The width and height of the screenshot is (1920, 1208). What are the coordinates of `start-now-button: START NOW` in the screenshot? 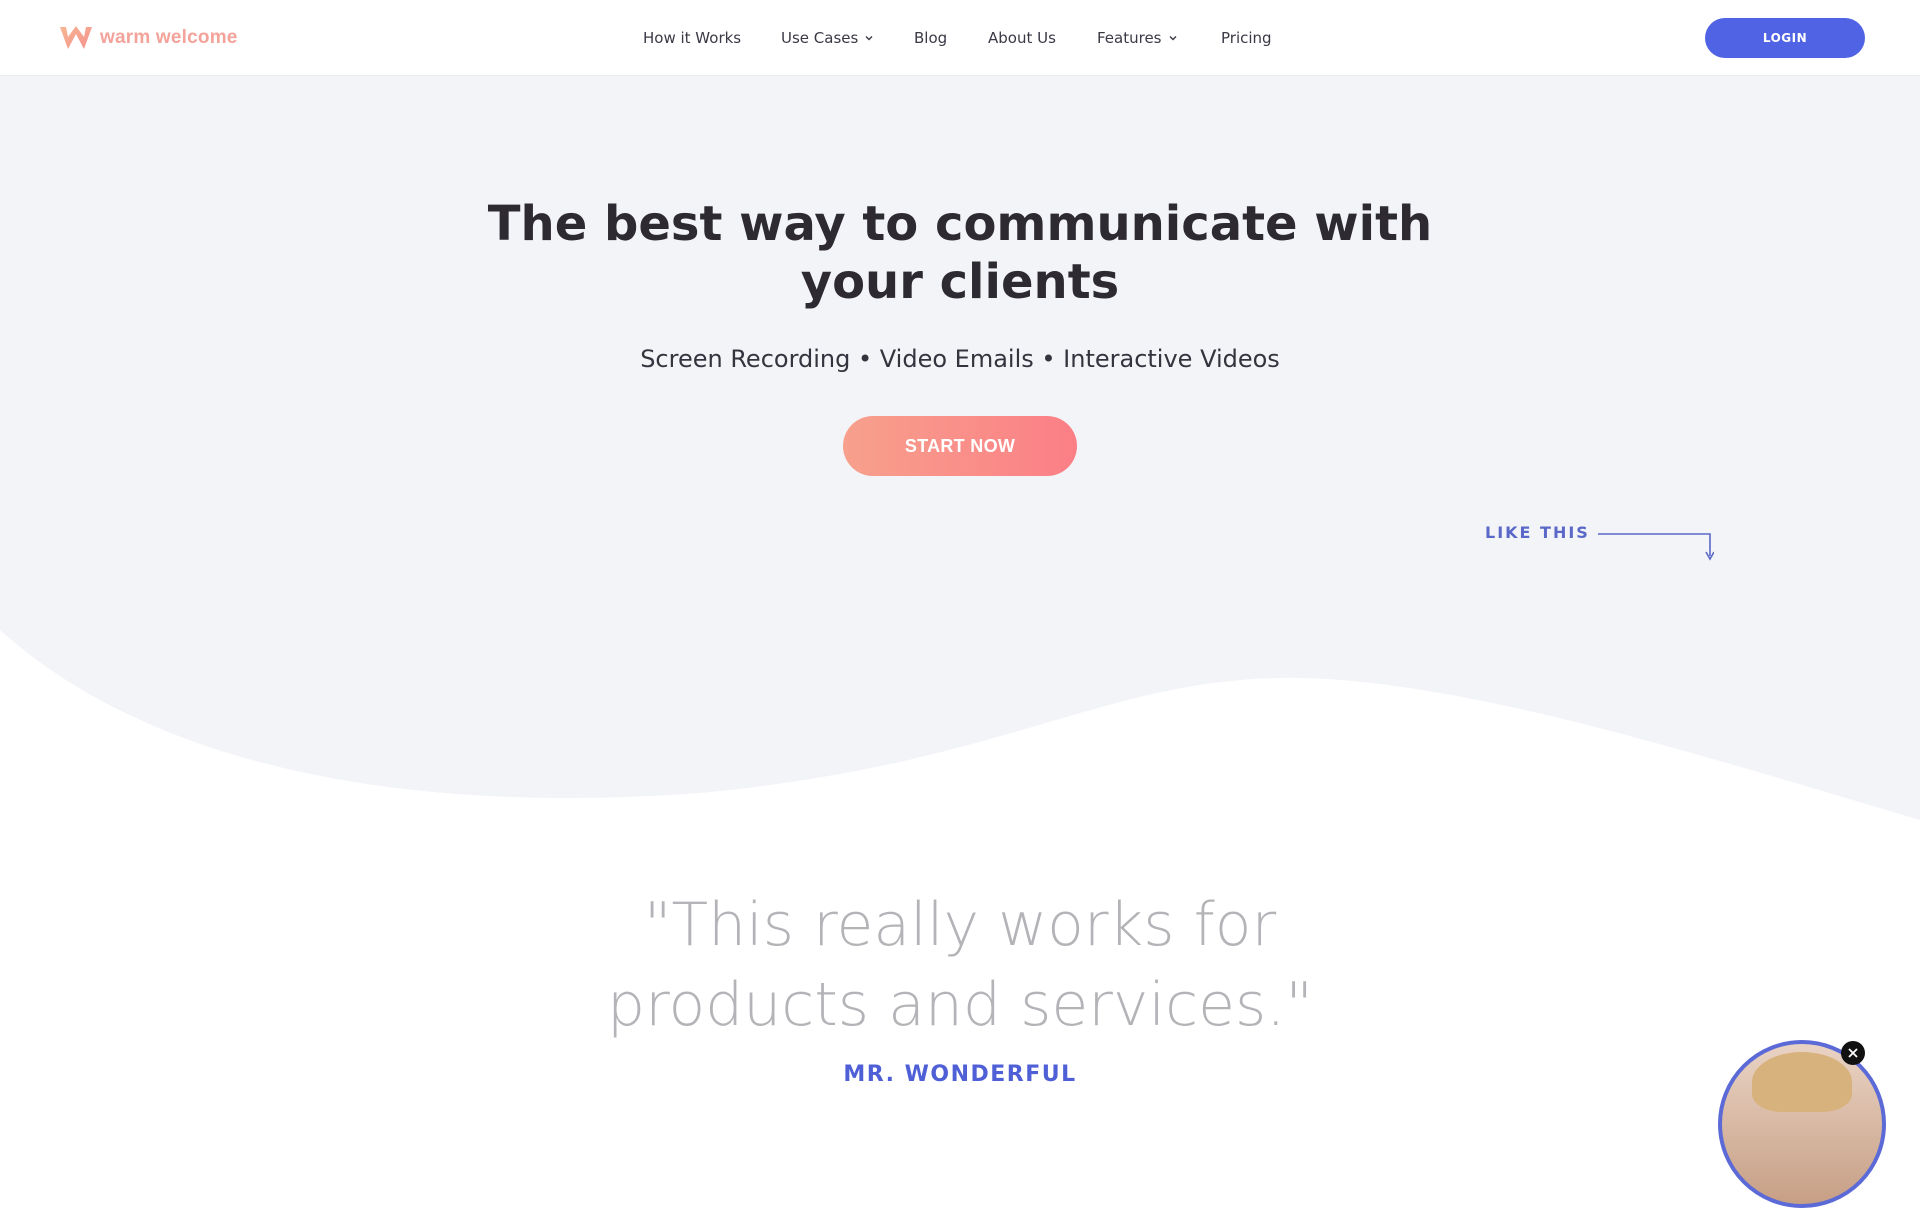 It's located at (960, 446).